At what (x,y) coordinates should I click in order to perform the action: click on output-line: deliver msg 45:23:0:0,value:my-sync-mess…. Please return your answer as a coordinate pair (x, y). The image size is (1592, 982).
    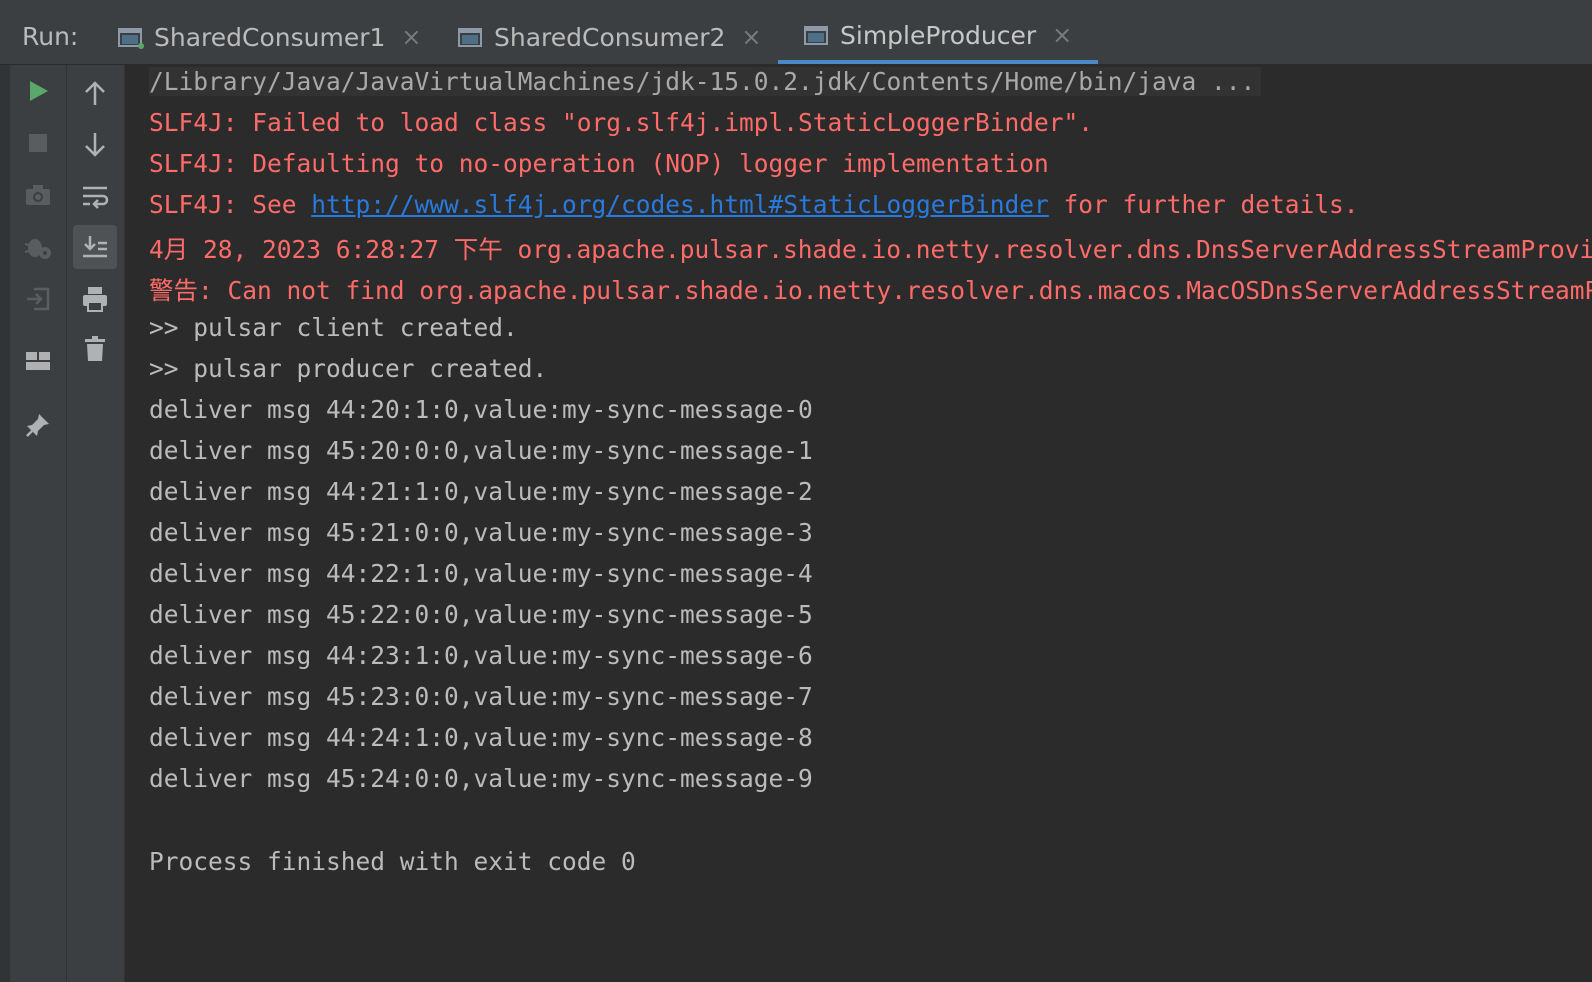
    Looking at the image, I should click on (481, 696).